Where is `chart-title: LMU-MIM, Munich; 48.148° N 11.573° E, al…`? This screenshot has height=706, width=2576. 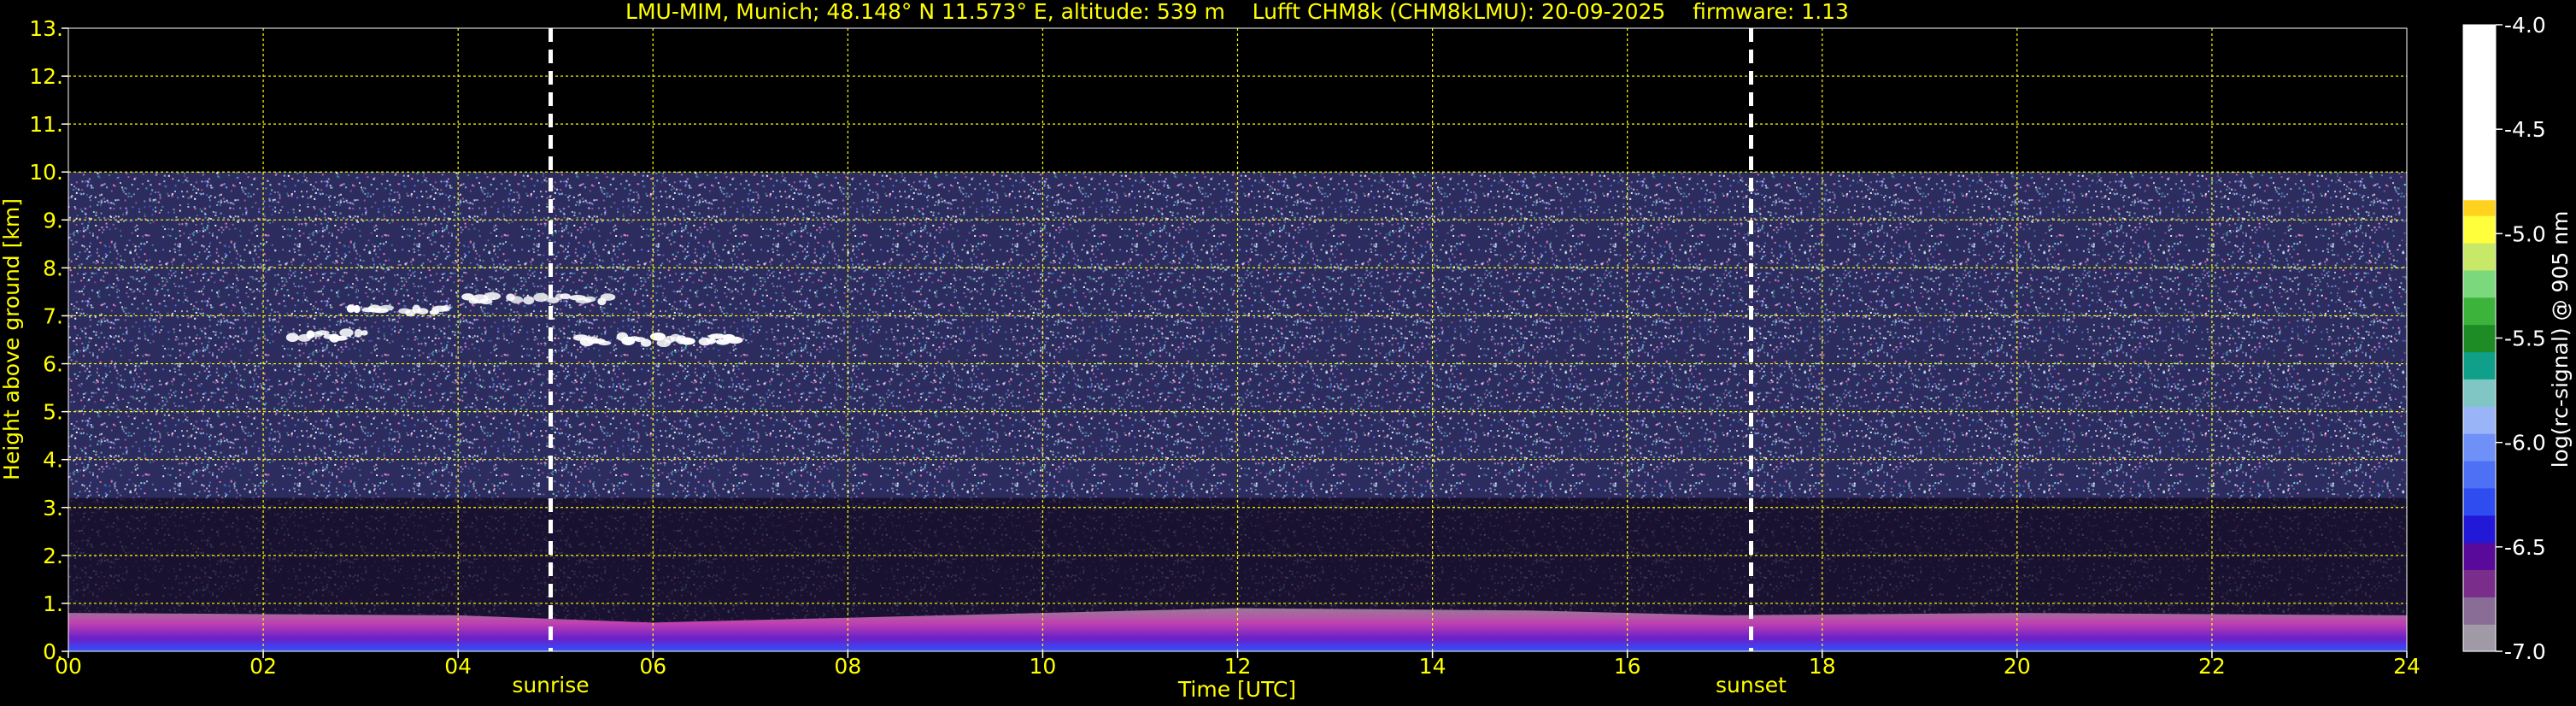 chart-title: LMU-MIM, Munich; 48.148° N 11.573° E, al… is located at coordinates (1237, 12).